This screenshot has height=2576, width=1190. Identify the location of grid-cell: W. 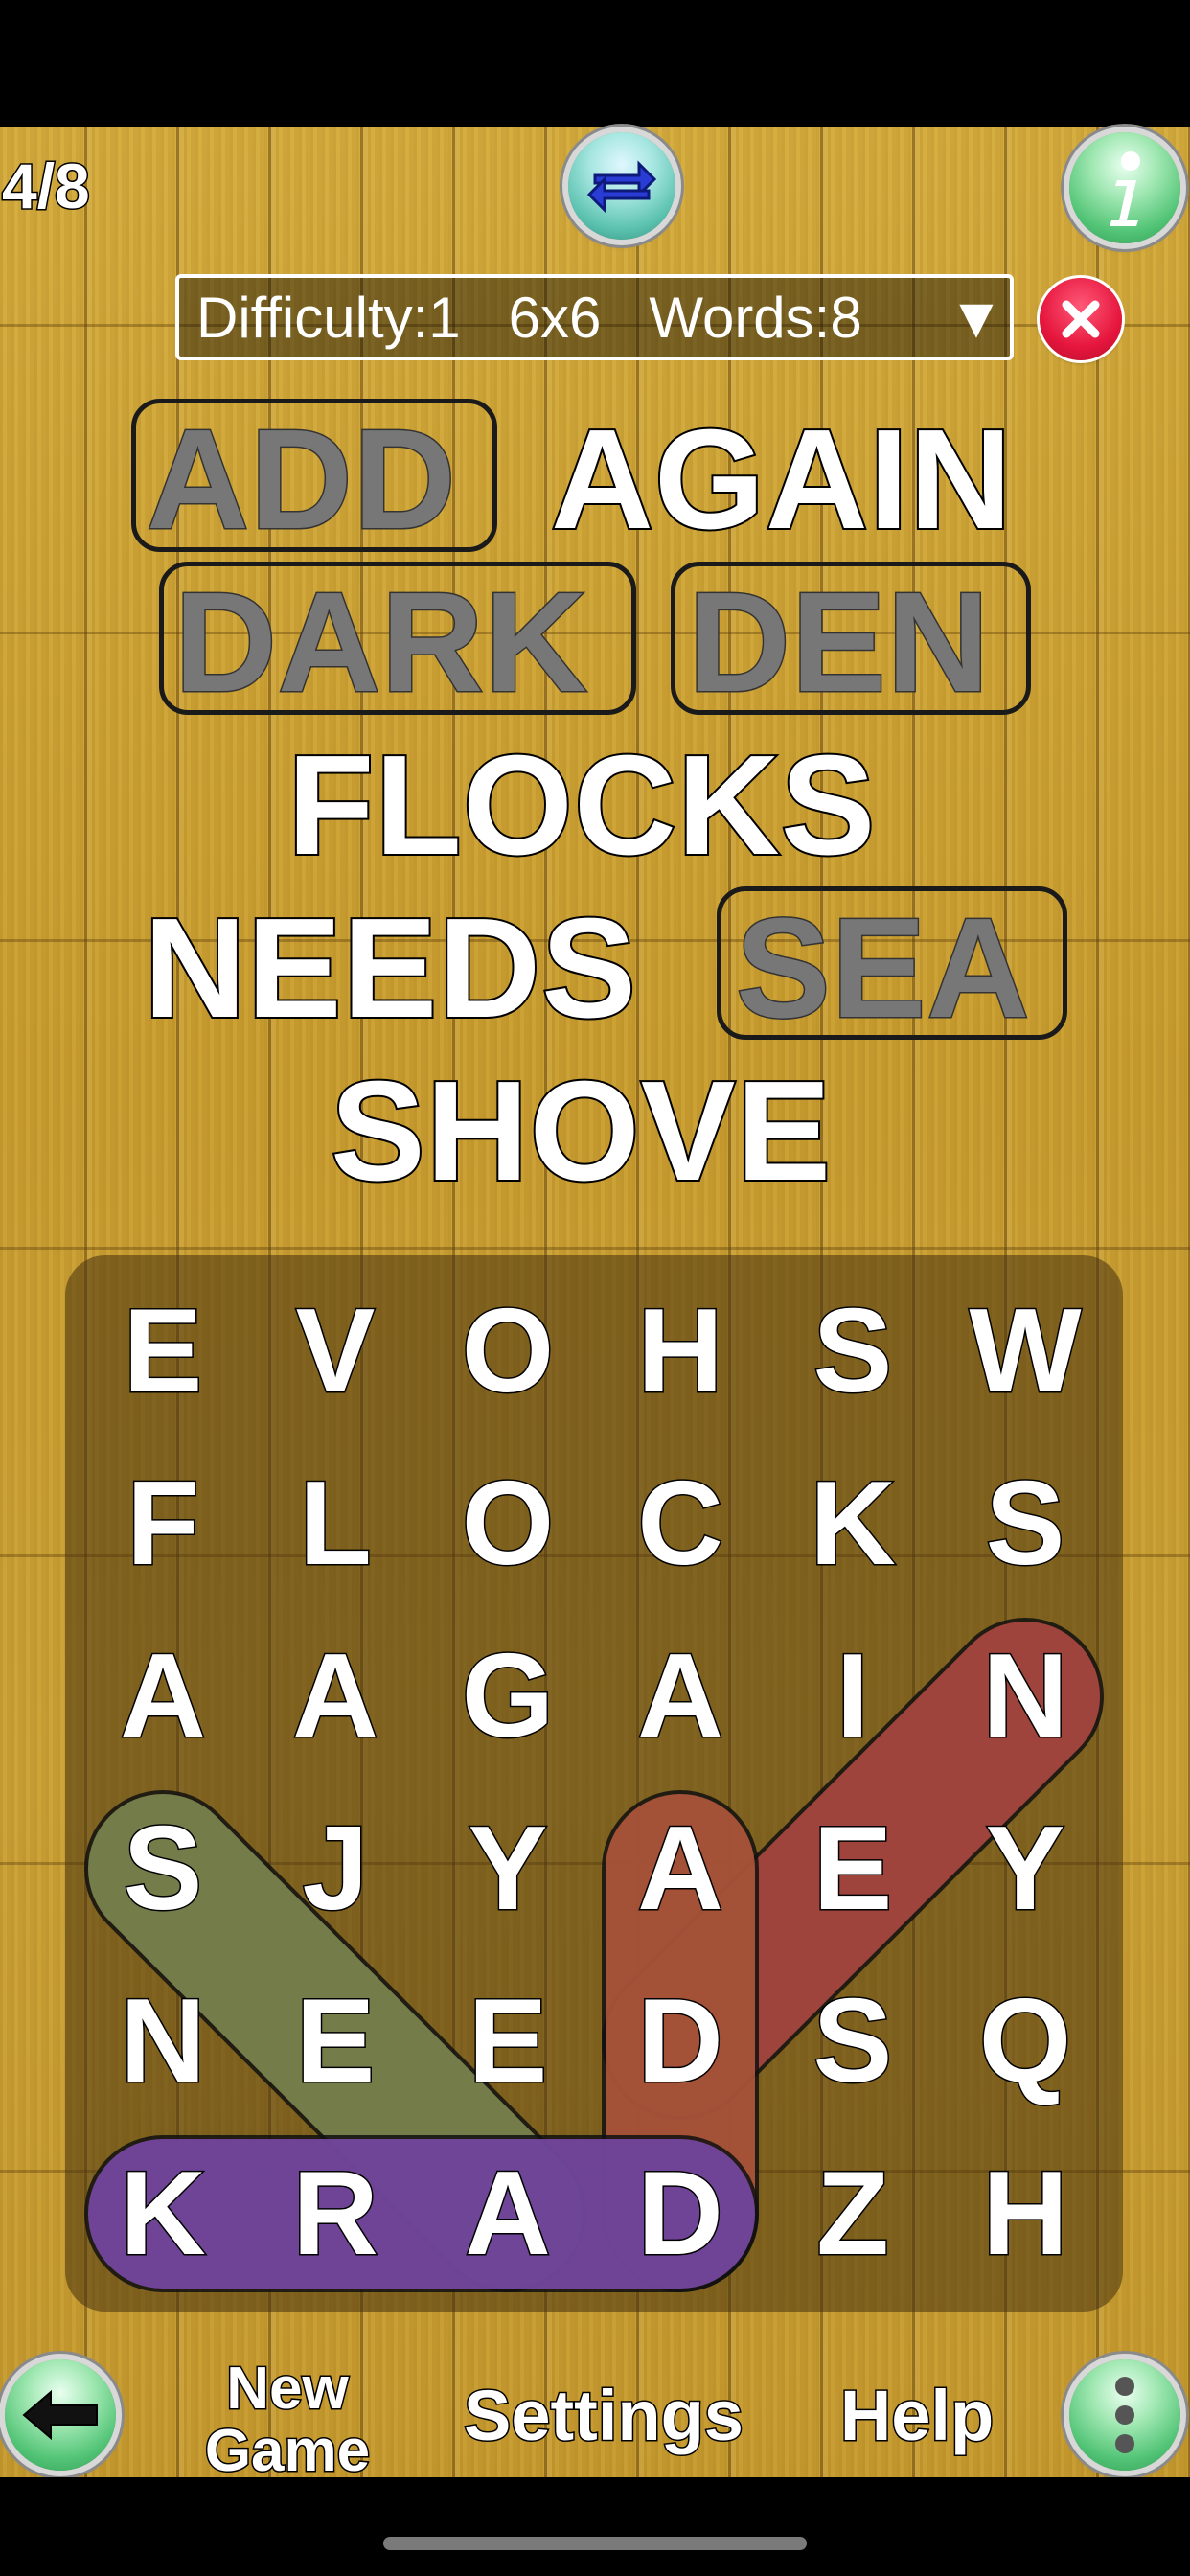
(1025, 1351).